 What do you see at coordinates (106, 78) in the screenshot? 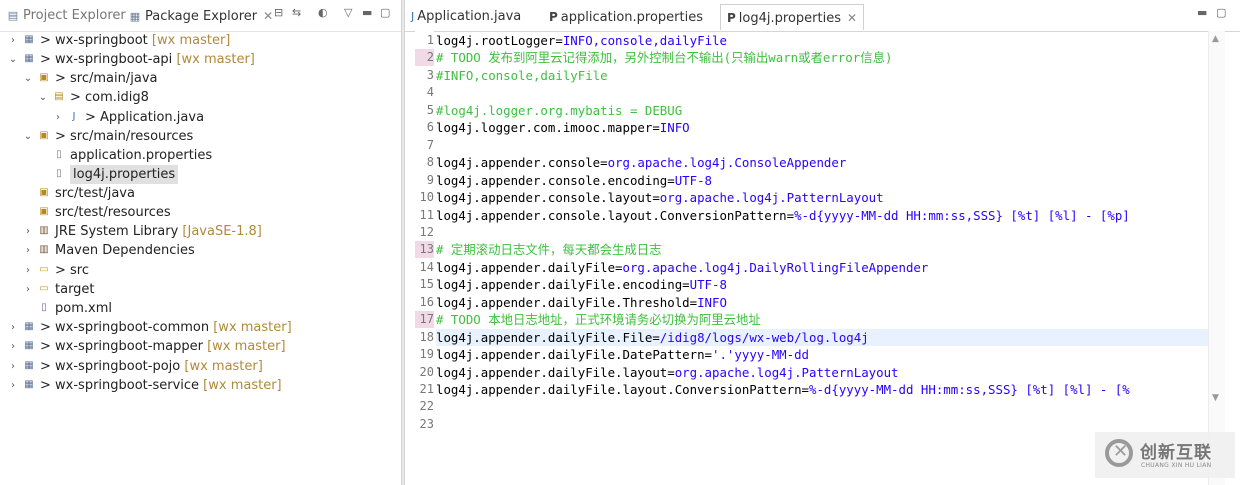
I see `tree-item-label: > src/main/java` at bounding box center [106, 78].